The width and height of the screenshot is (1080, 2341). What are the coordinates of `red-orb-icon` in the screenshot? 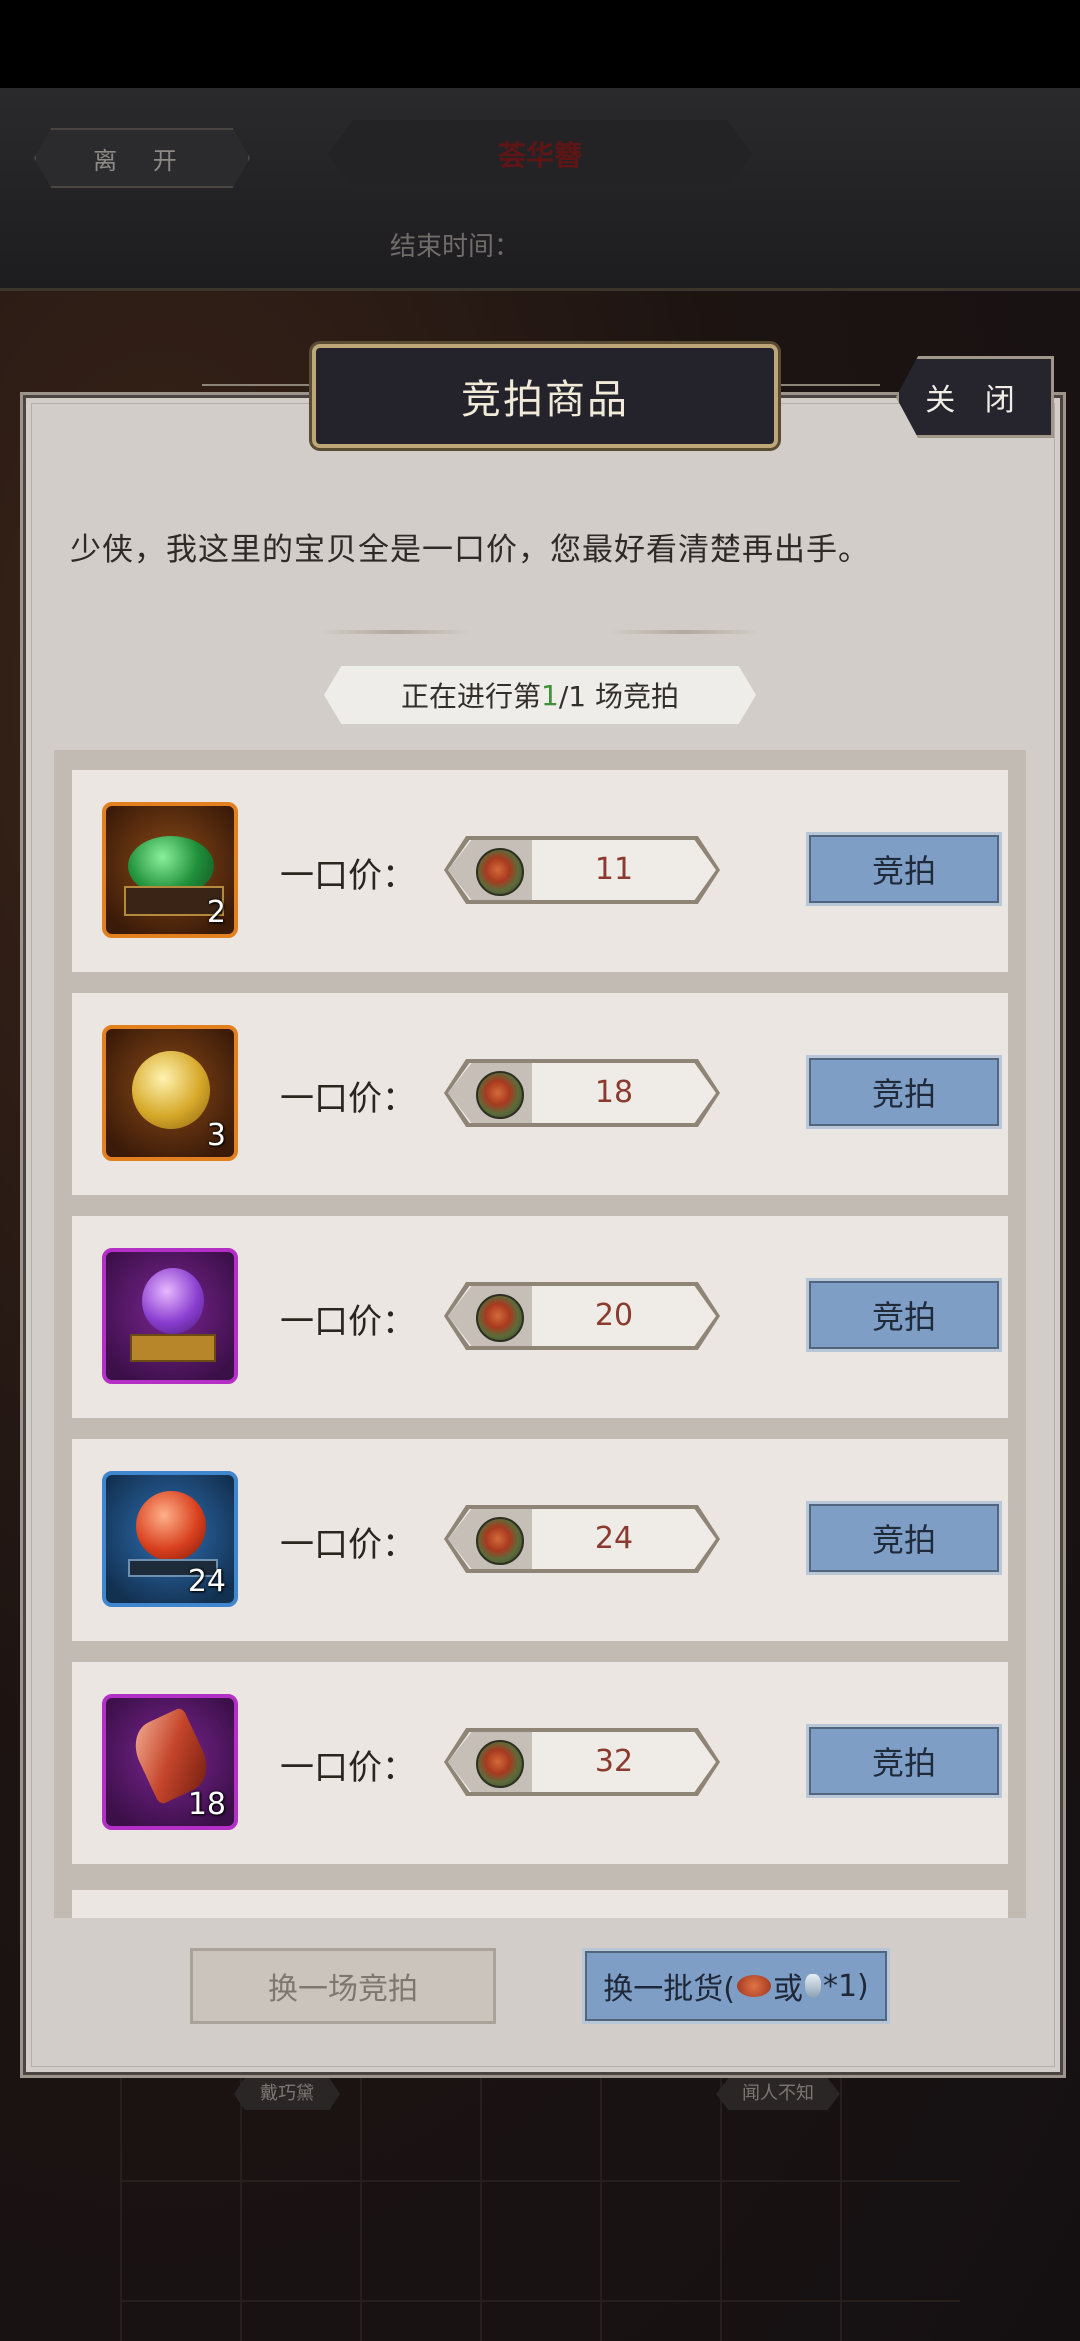 It's located at (171, 1526).